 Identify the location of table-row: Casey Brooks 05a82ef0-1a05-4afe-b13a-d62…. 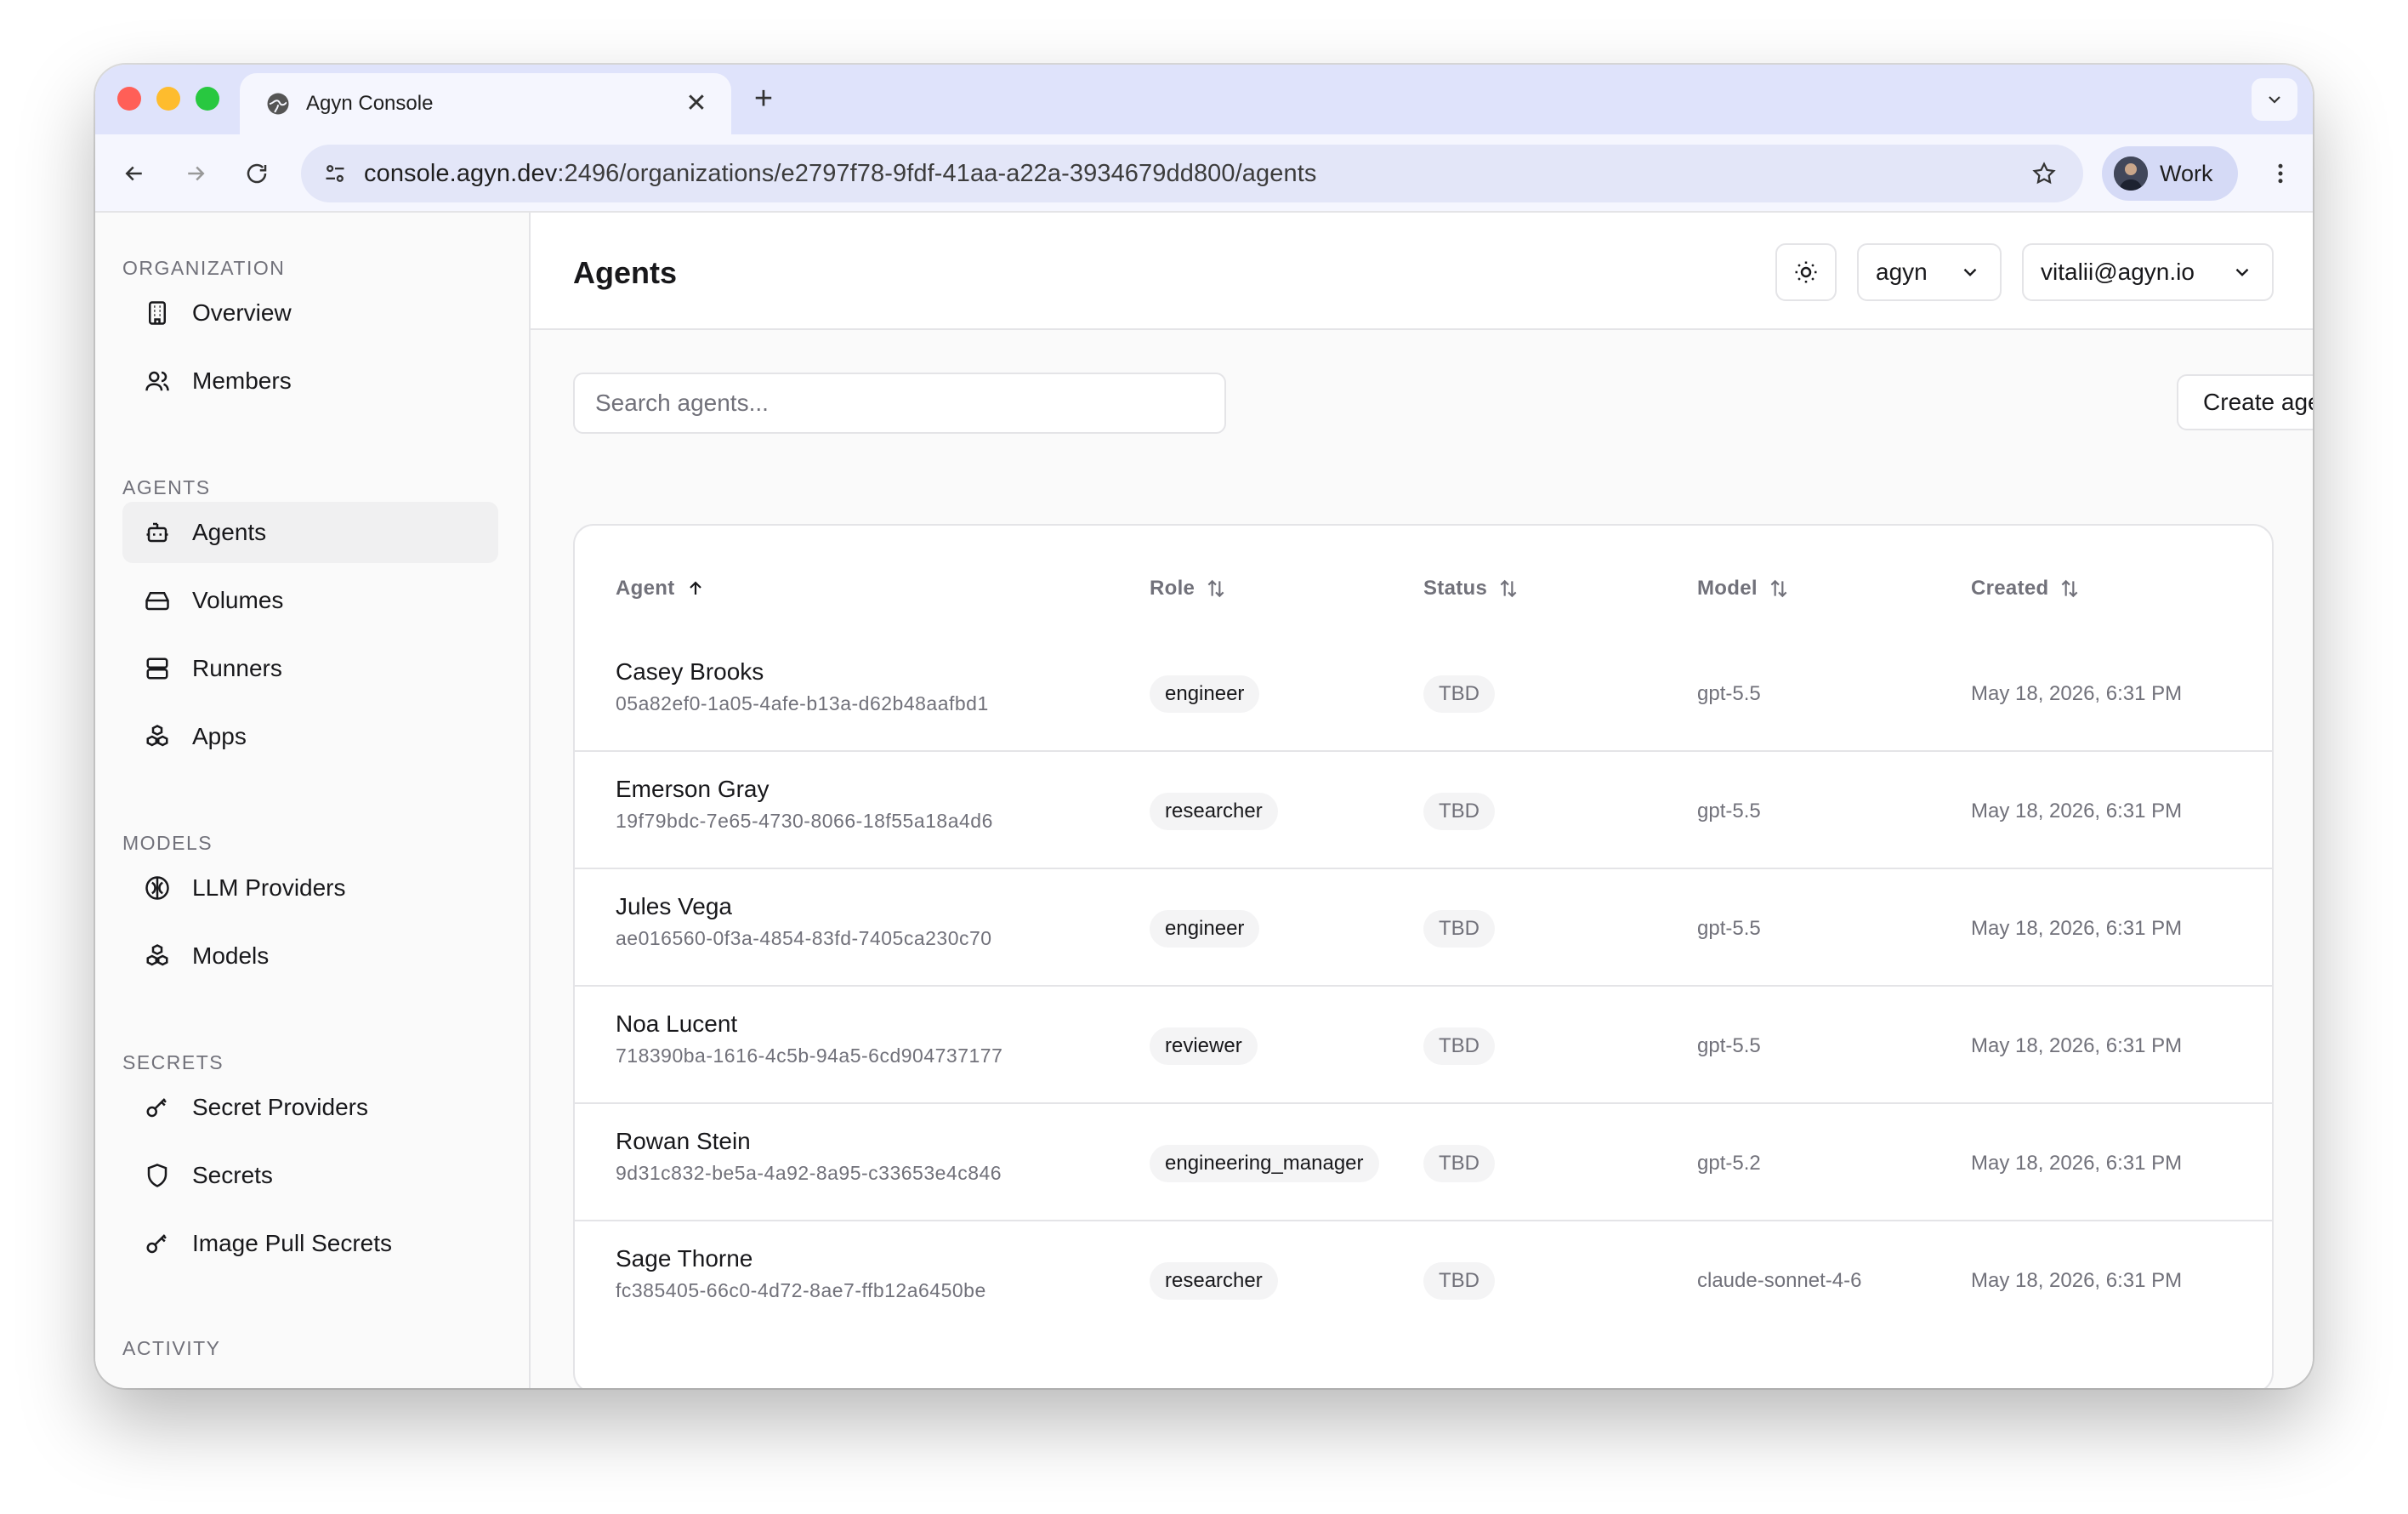
(1423, 693).